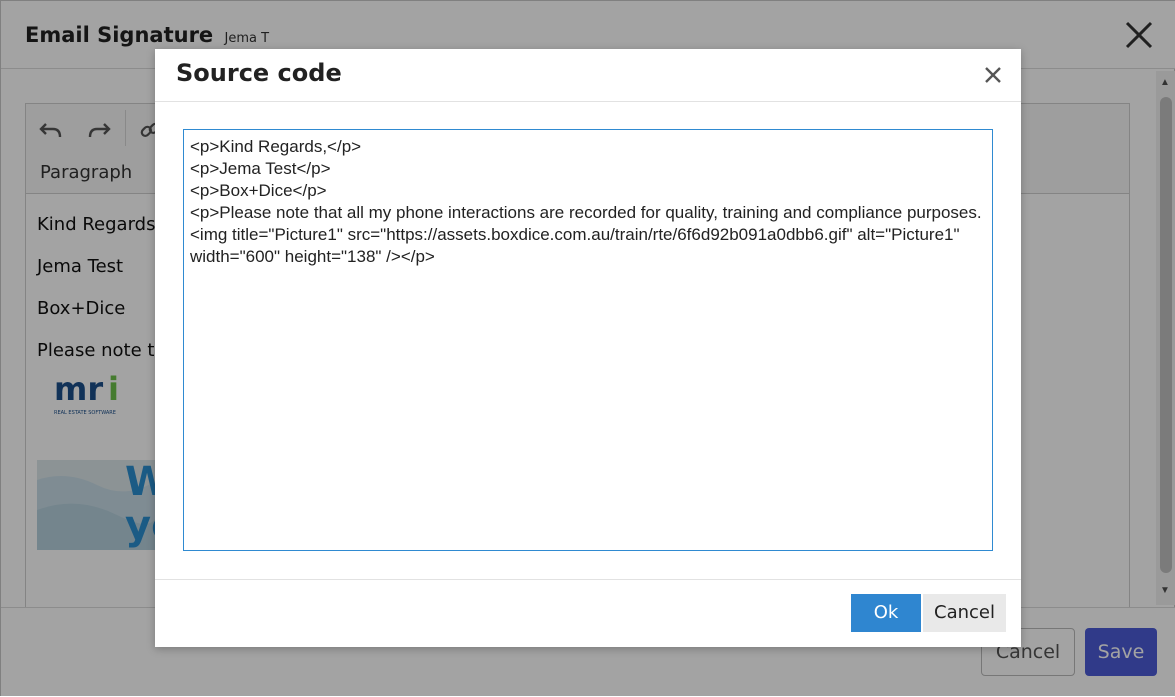  Describe the element at coordinates (886, 613) in the screenshot. I see `ok-button: Ok` at that location.